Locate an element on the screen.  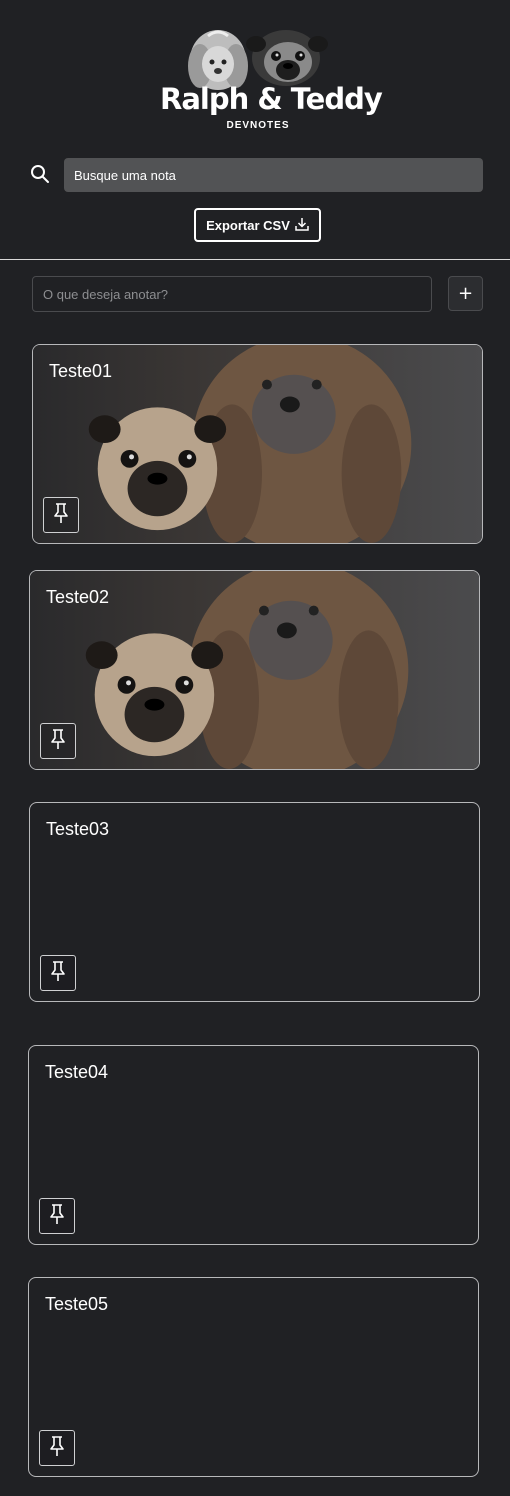
note-card: Teste01 is located at coordinates (257, 444).